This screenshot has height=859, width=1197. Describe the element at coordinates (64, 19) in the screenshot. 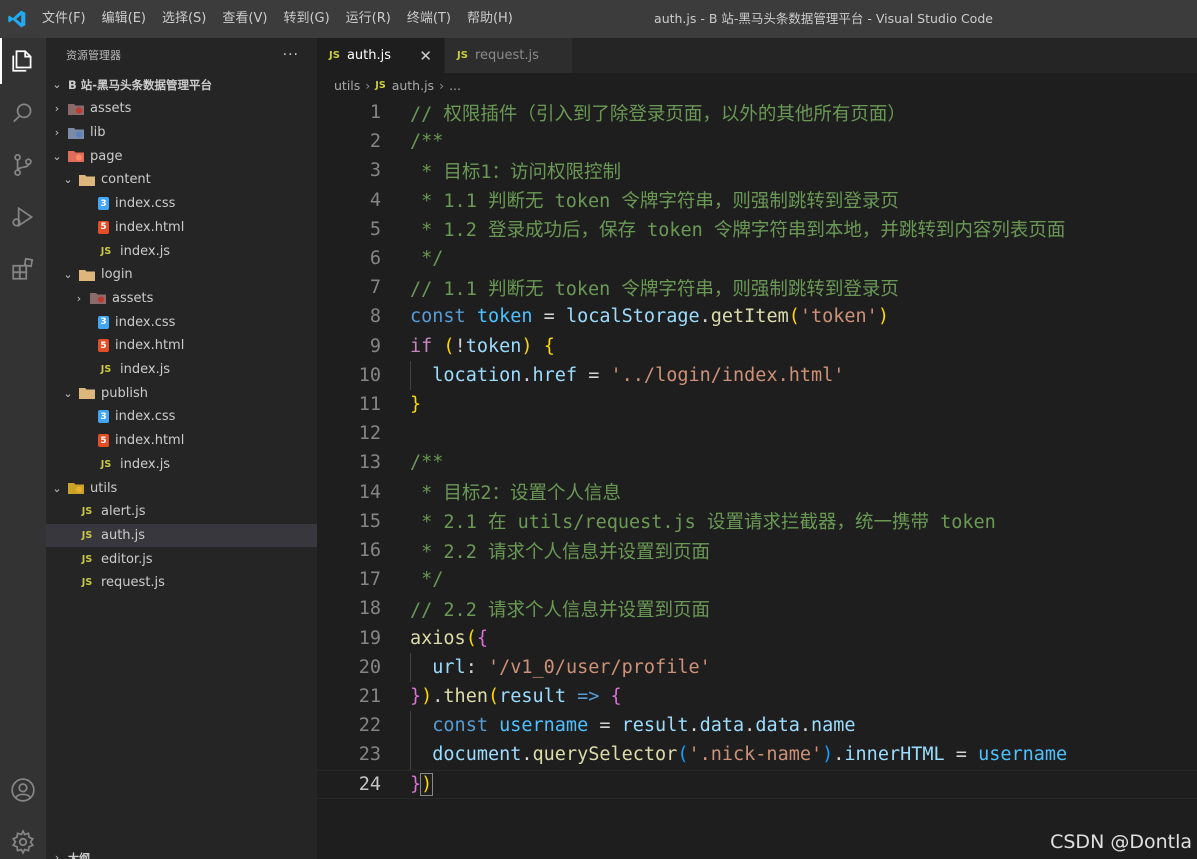

I see `menu-item: 文件(F)` at that location.